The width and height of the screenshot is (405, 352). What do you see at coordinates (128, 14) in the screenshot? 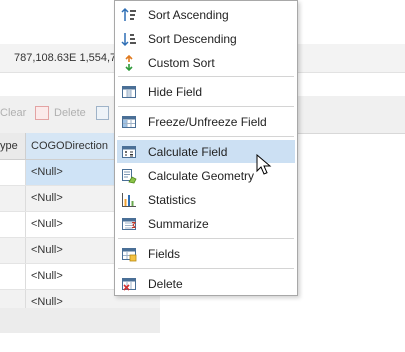
I see `sort-ascending-icon` at bounding box center [128, 14].